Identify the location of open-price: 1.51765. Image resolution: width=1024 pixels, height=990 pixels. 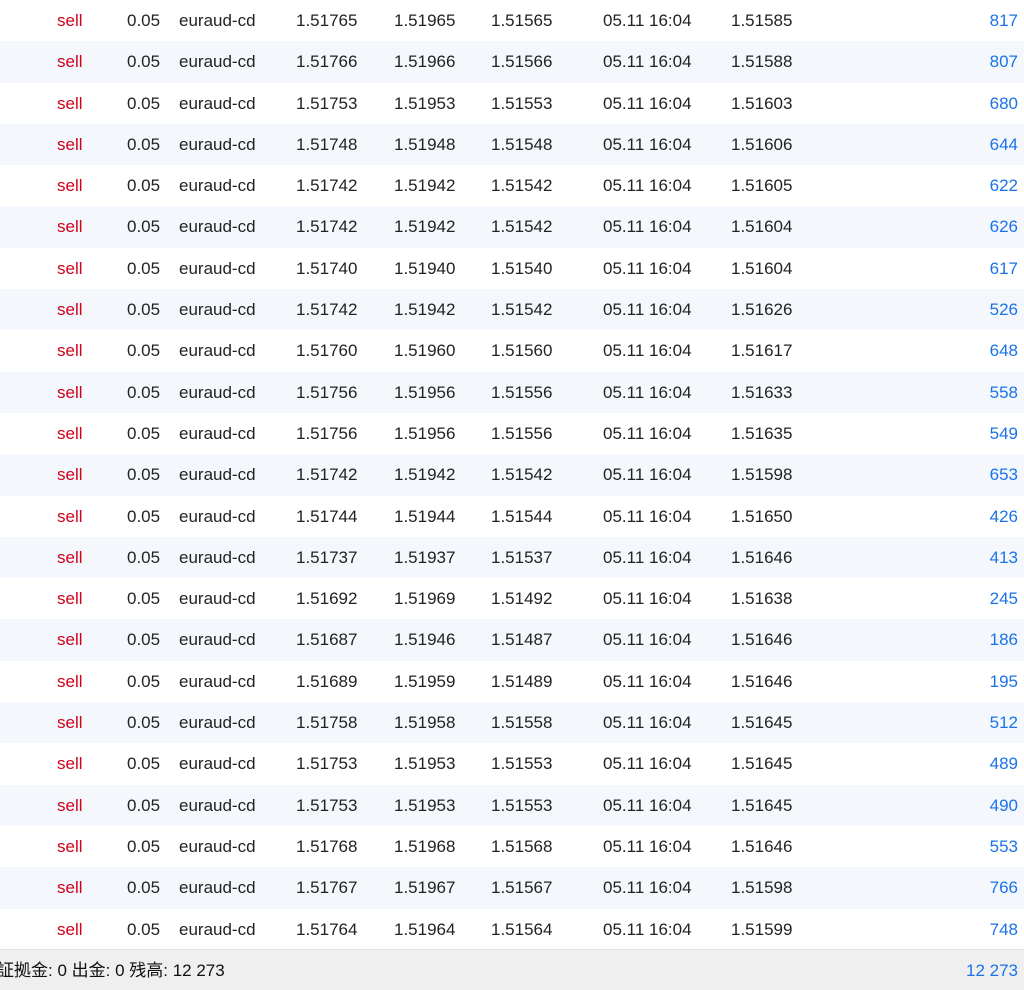
(327, 20).